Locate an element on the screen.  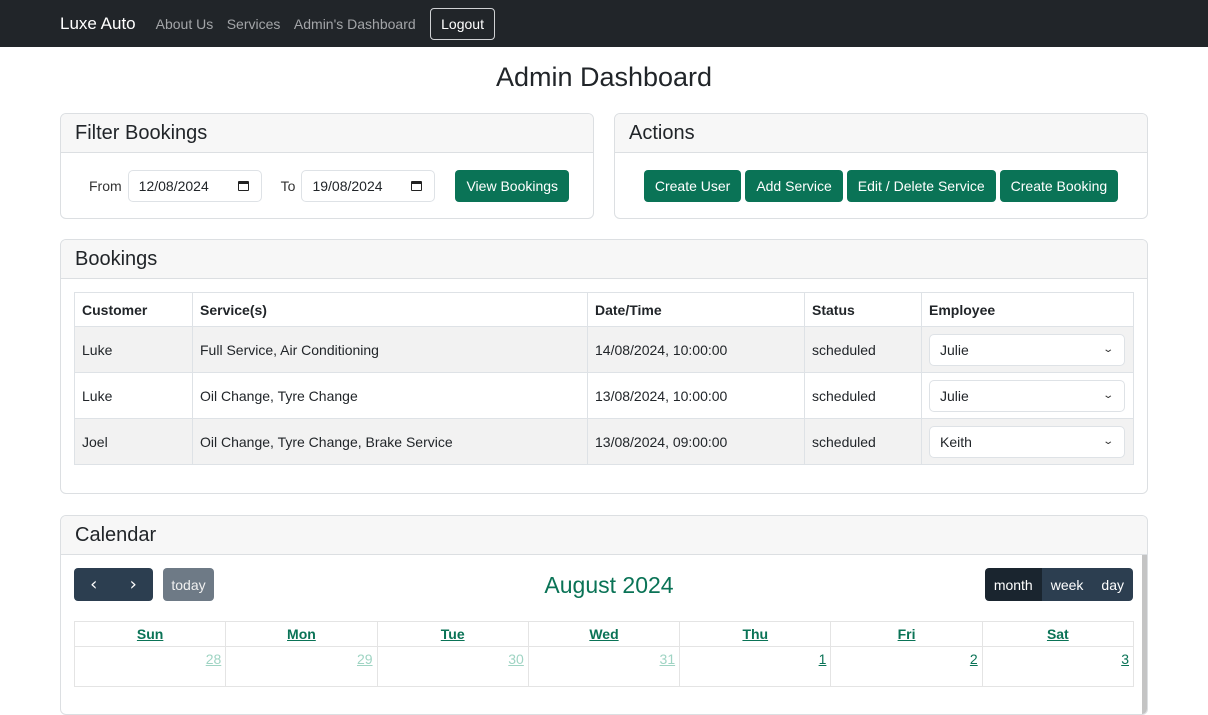
page-title: Admin Dashboard is located at coordinates (604, 77).